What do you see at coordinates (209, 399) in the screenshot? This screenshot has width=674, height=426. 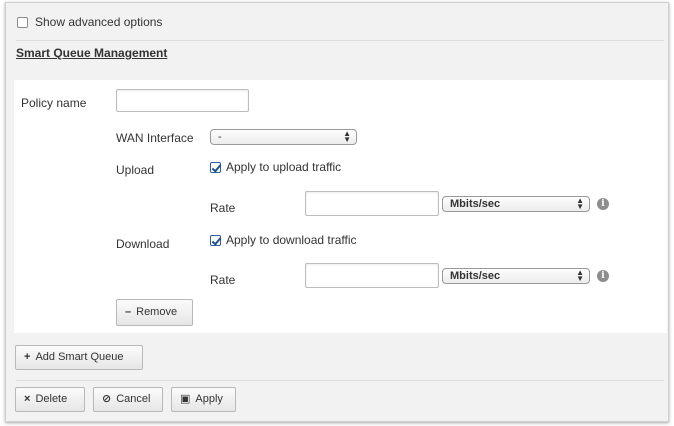 I see `apply-button-label: Apply` at bounding box center [209, 399].